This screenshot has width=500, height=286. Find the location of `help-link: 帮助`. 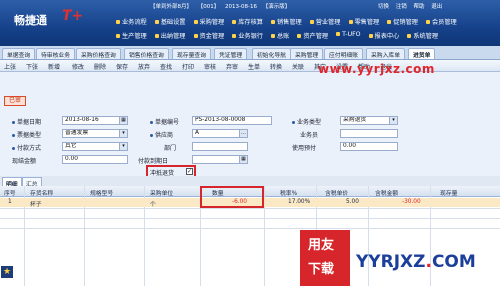

help-link: 帮助 is located at coordinates (419, 7).